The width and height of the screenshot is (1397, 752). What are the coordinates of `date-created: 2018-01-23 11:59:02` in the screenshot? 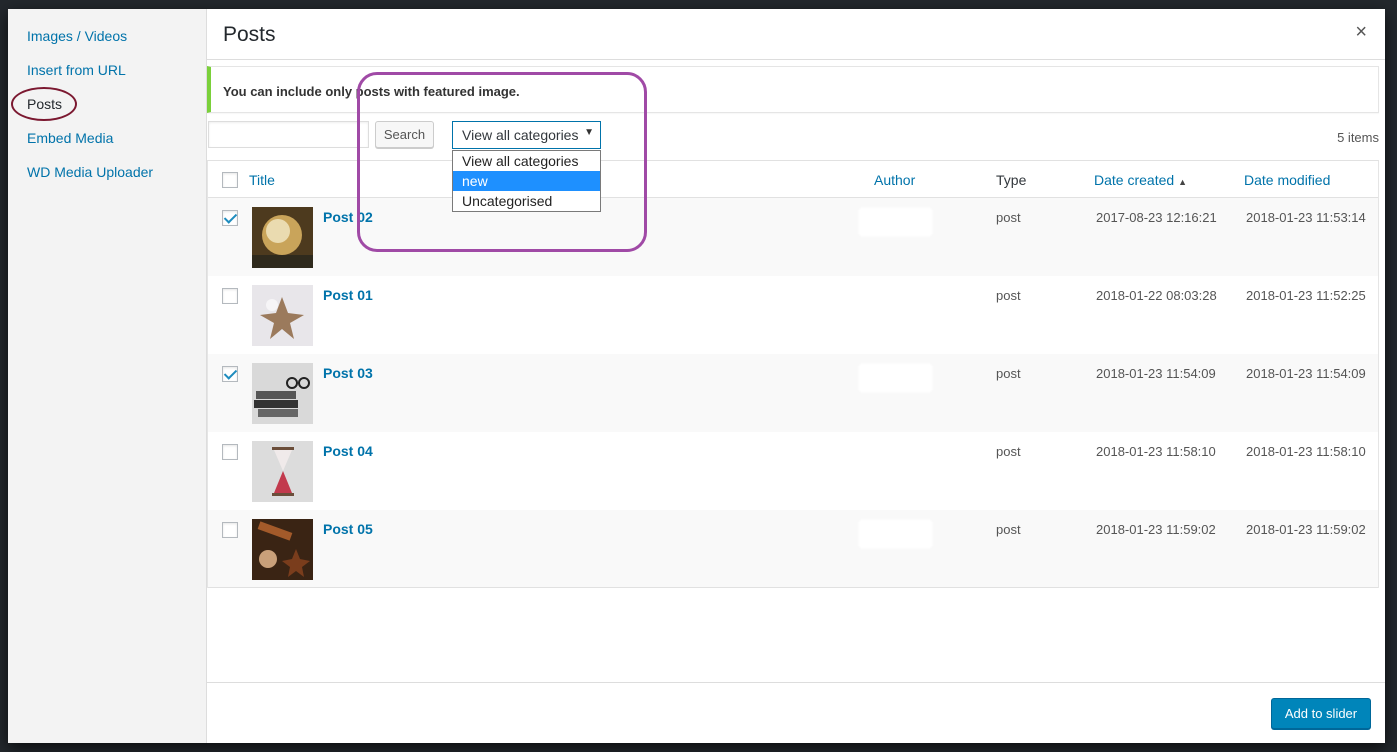 It's located at (1156, 529).